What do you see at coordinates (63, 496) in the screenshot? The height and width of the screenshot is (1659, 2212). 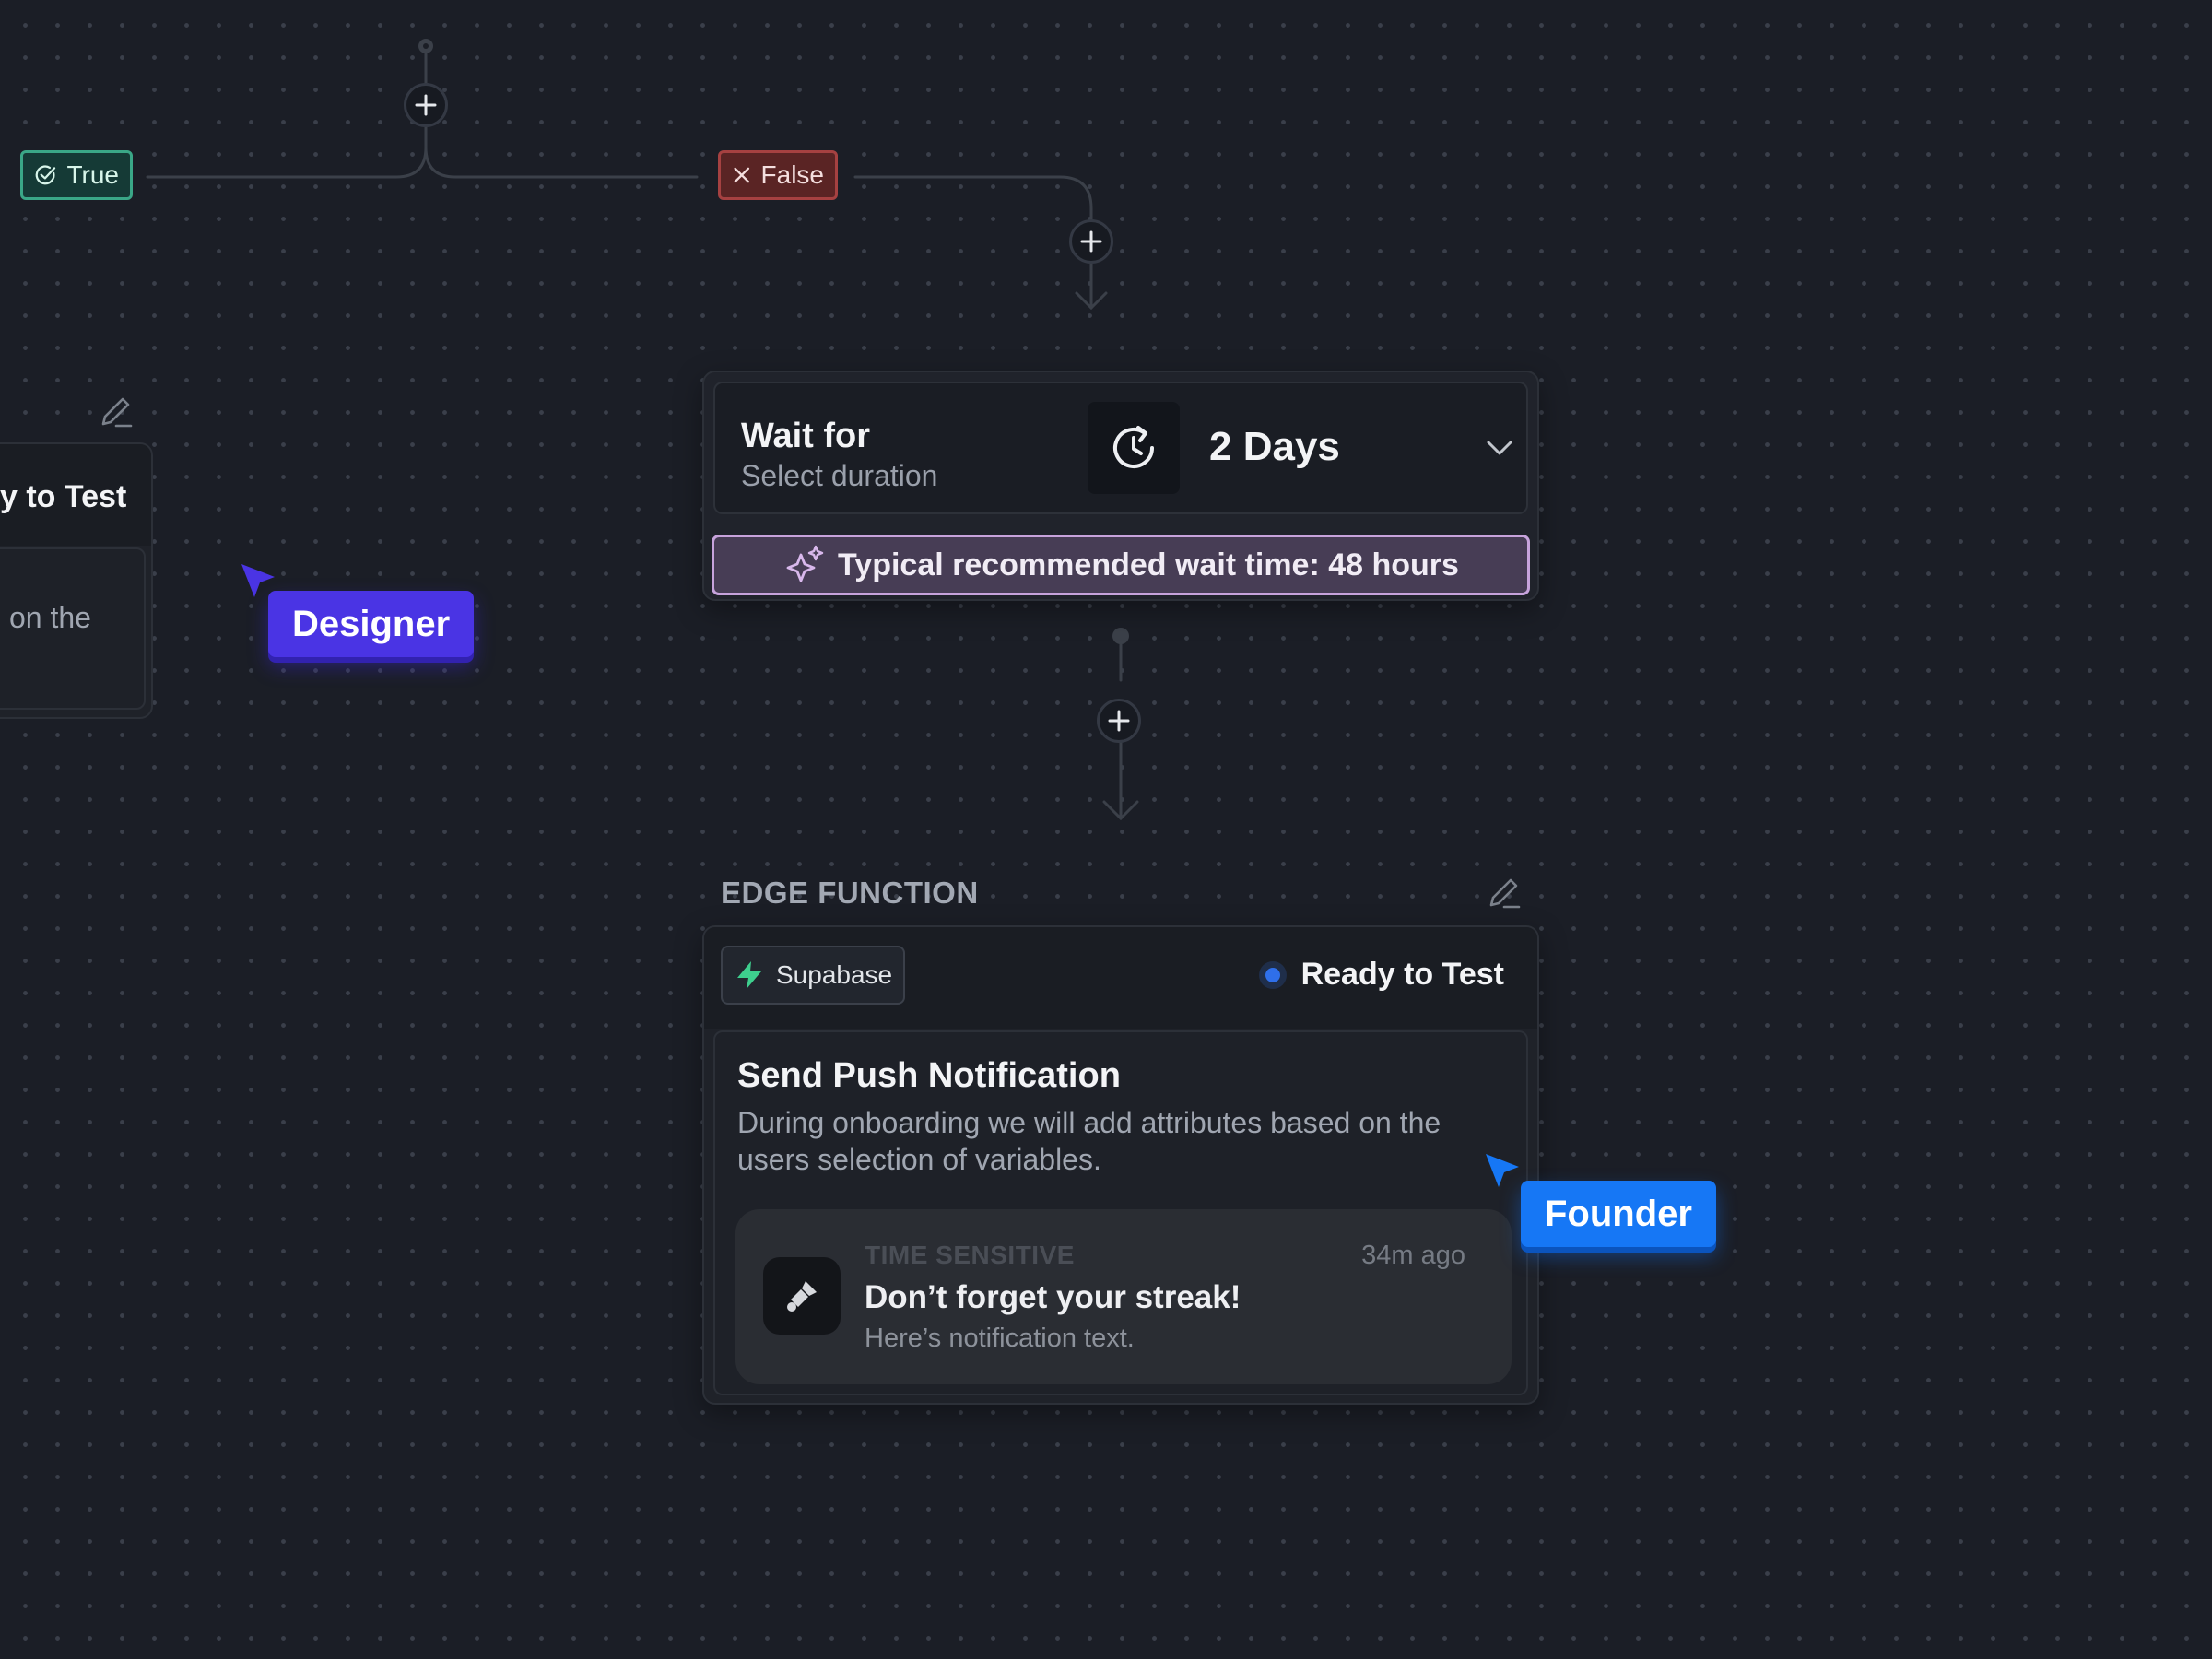 I see `left-card-status: y to Test` at bounding box center [63, 496].